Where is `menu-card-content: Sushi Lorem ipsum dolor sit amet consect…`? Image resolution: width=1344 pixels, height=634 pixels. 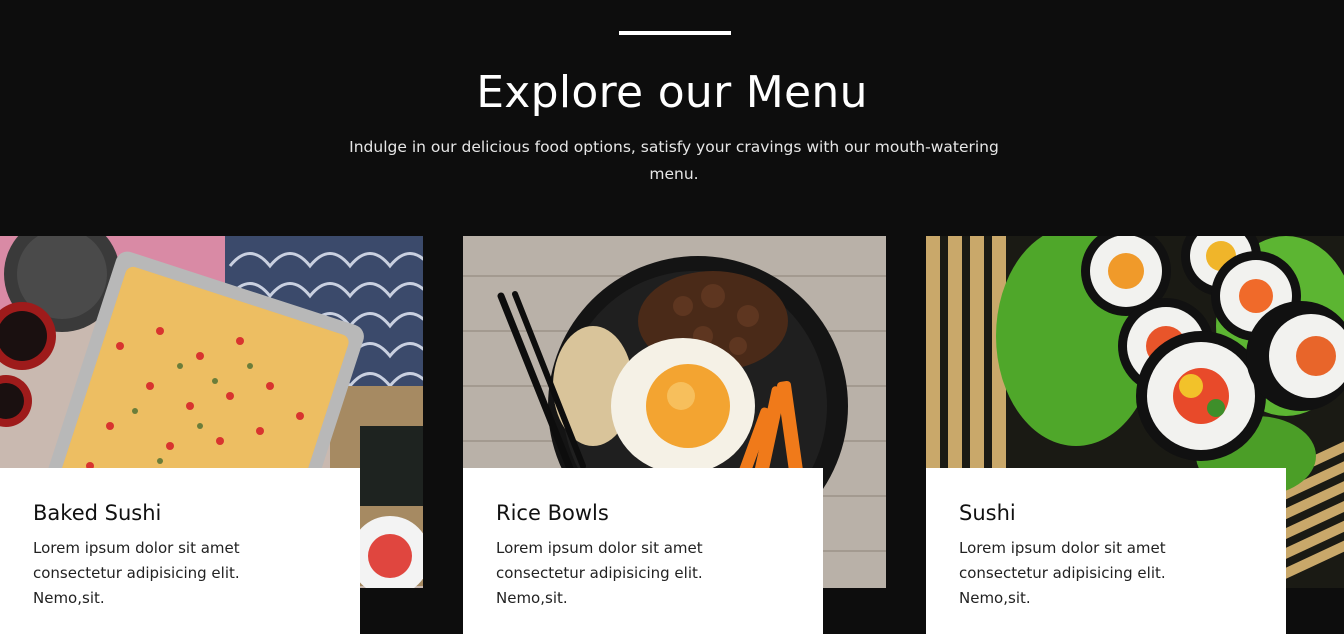
menu-card-content: Sushi Lorem ipsum dolor sit amet consect… is located at coordinates (1106, 551).